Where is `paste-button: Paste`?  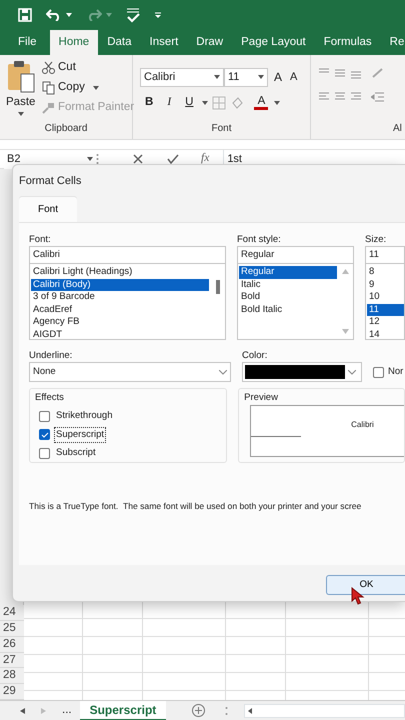 paste-button: Paste is located at coordinates (21, 88).